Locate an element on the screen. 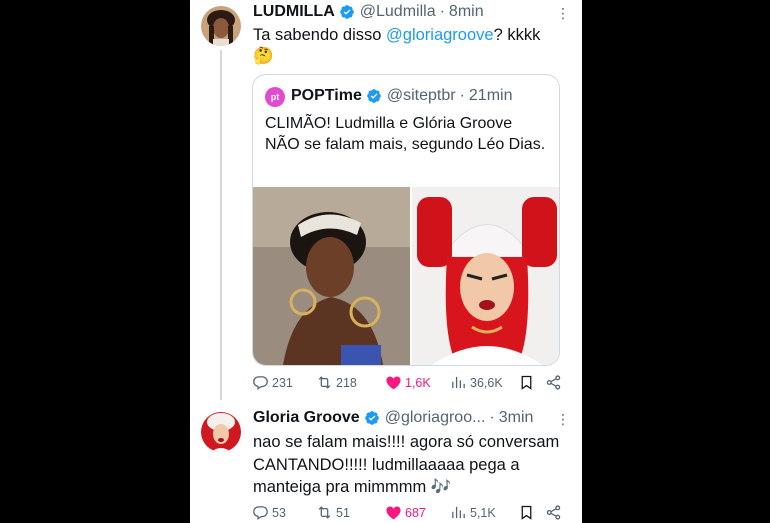 Image resolution: width=770 pixels, height=523 pixels. reply-count: 231 is located at coordinates (282, 382).